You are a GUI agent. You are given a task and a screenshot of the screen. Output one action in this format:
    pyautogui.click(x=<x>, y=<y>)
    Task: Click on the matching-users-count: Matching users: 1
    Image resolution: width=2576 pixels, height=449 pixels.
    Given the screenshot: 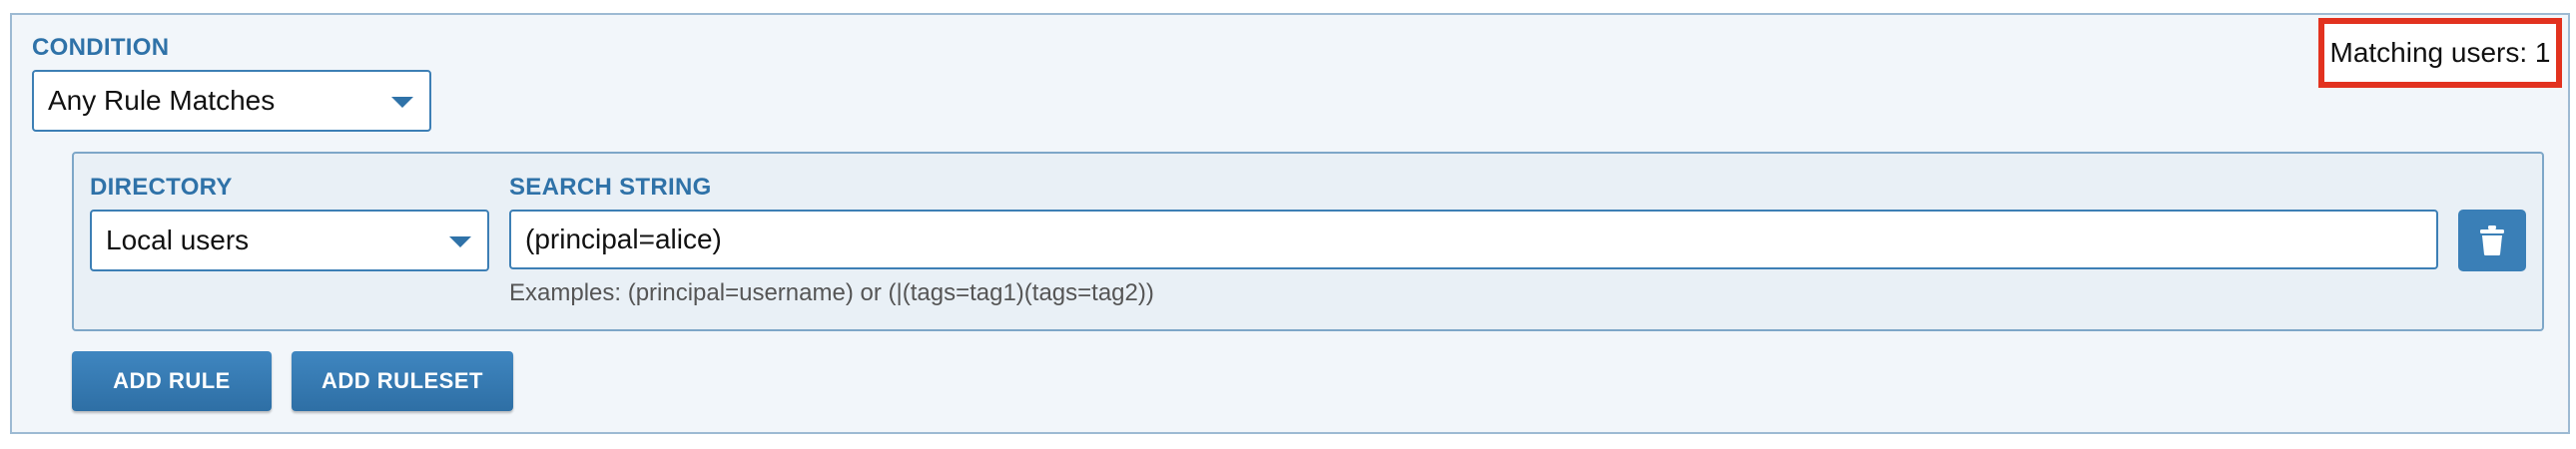 What is the action you would take?
    pyautogui.click(x=2440, y=53)
    